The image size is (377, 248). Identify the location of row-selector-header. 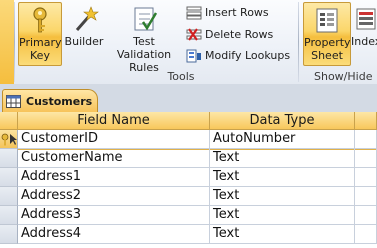
(9, 121).